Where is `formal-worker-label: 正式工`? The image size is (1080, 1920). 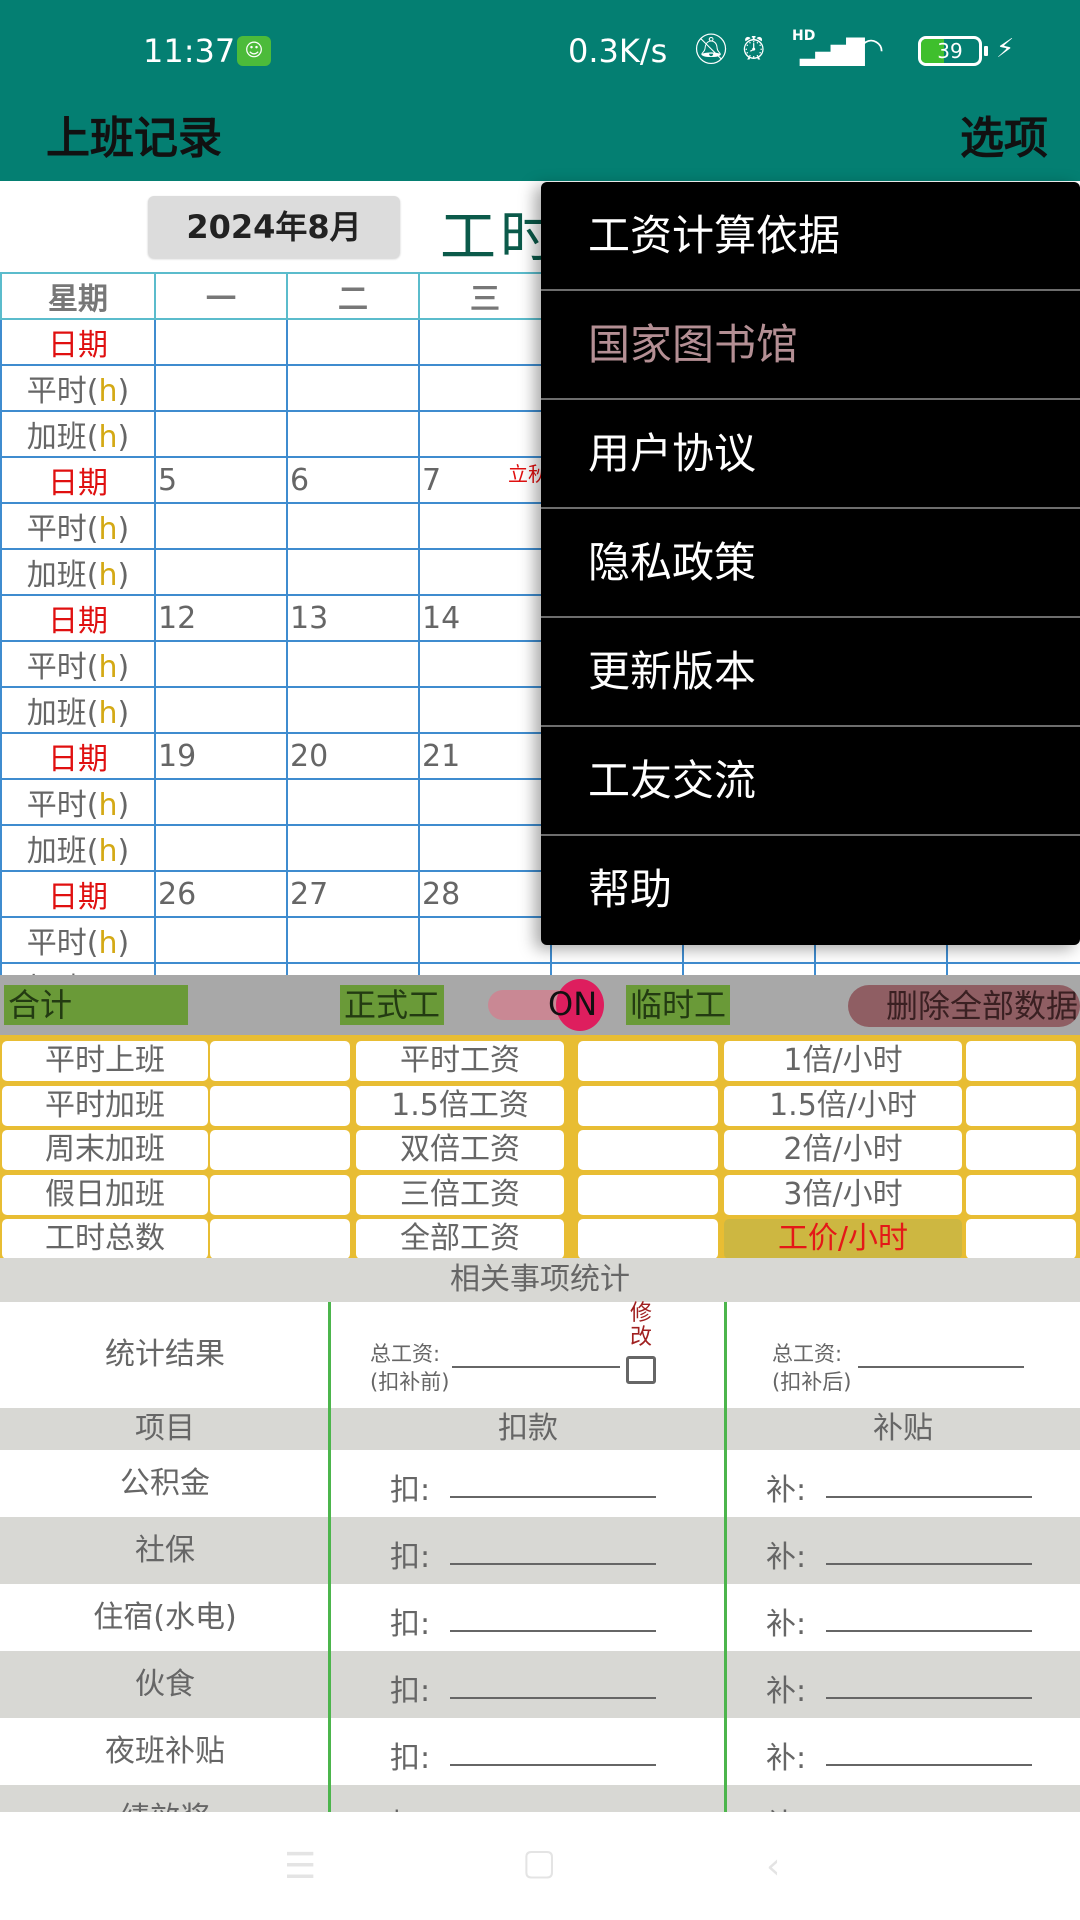 formal-worker-label: 正式工 is located at coordinates (392, 1005).